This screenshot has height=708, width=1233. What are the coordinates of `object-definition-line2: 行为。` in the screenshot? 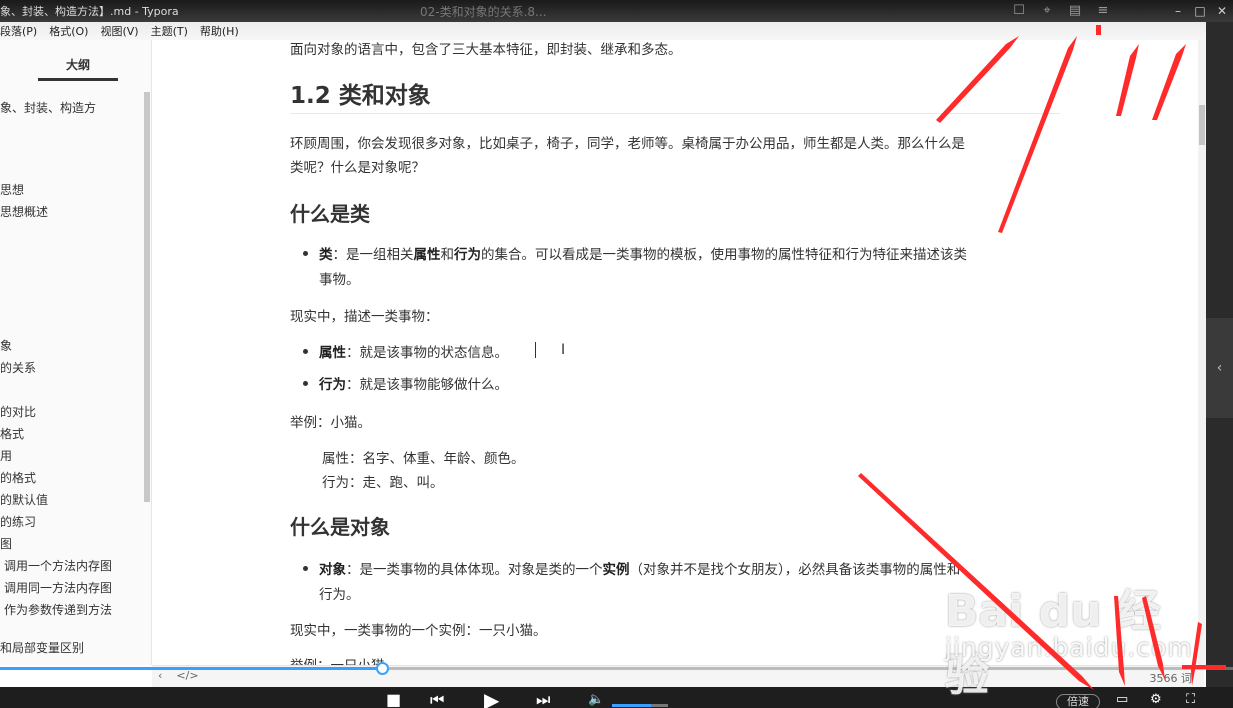 It's located at (339, 595).